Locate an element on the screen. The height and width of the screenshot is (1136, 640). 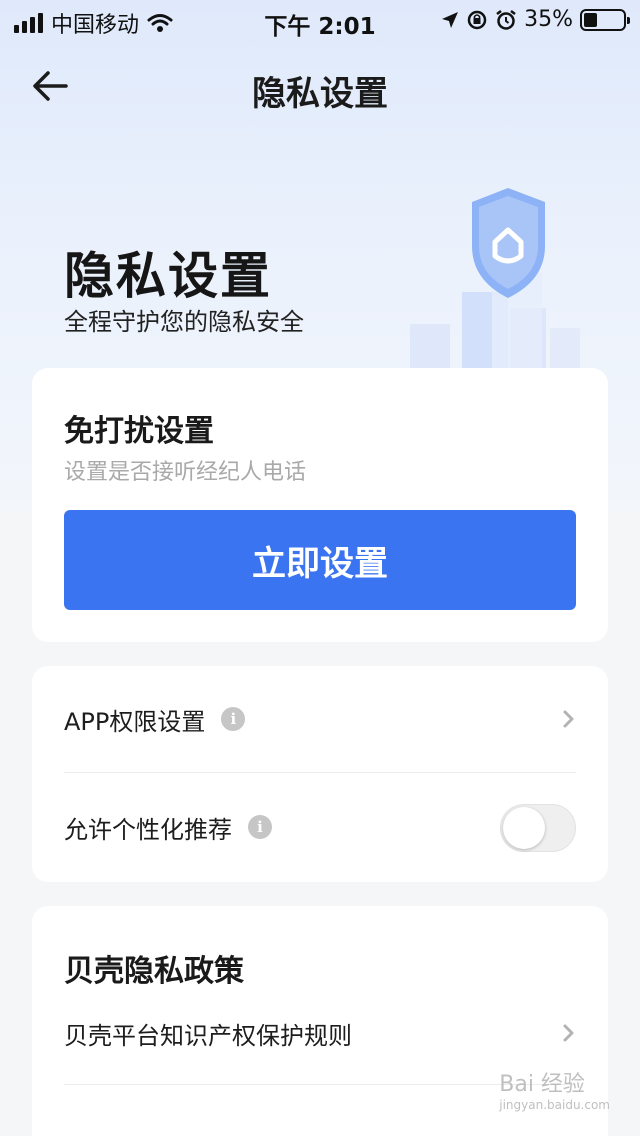
personalized-toggle is located at coordinates (538, 828).